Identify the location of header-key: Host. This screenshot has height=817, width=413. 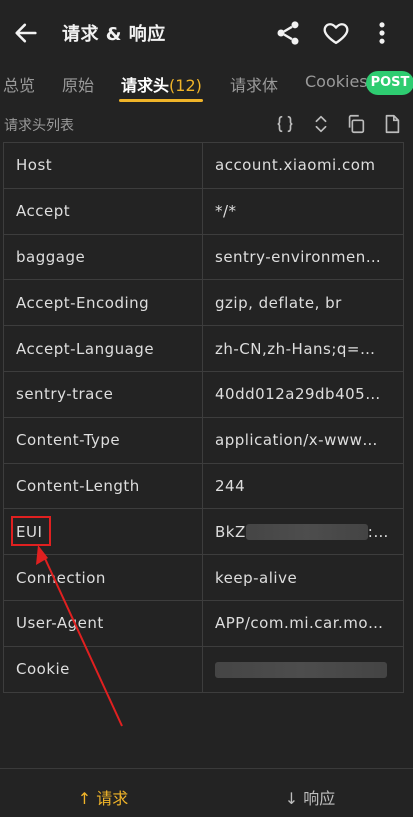
(103, 165).